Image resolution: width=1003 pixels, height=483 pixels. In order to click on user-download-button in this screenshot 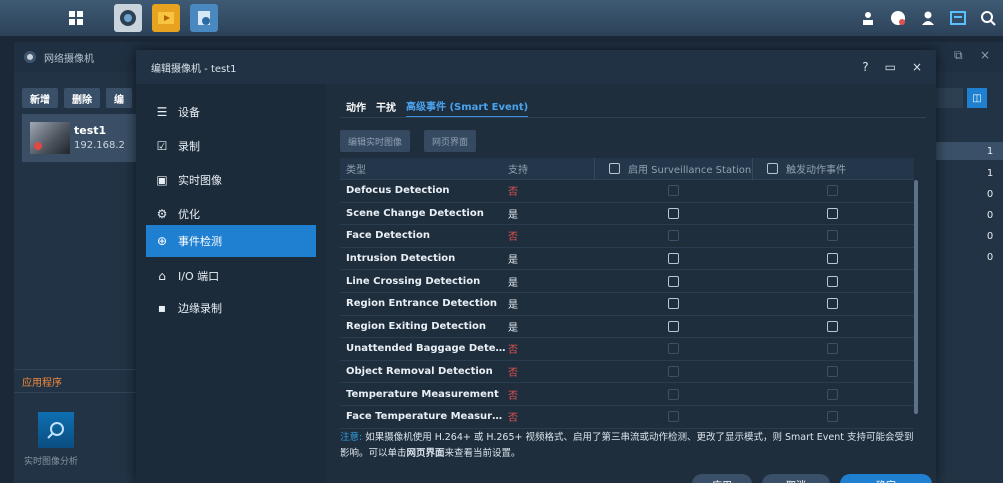, I will do `click(868, 18)`.